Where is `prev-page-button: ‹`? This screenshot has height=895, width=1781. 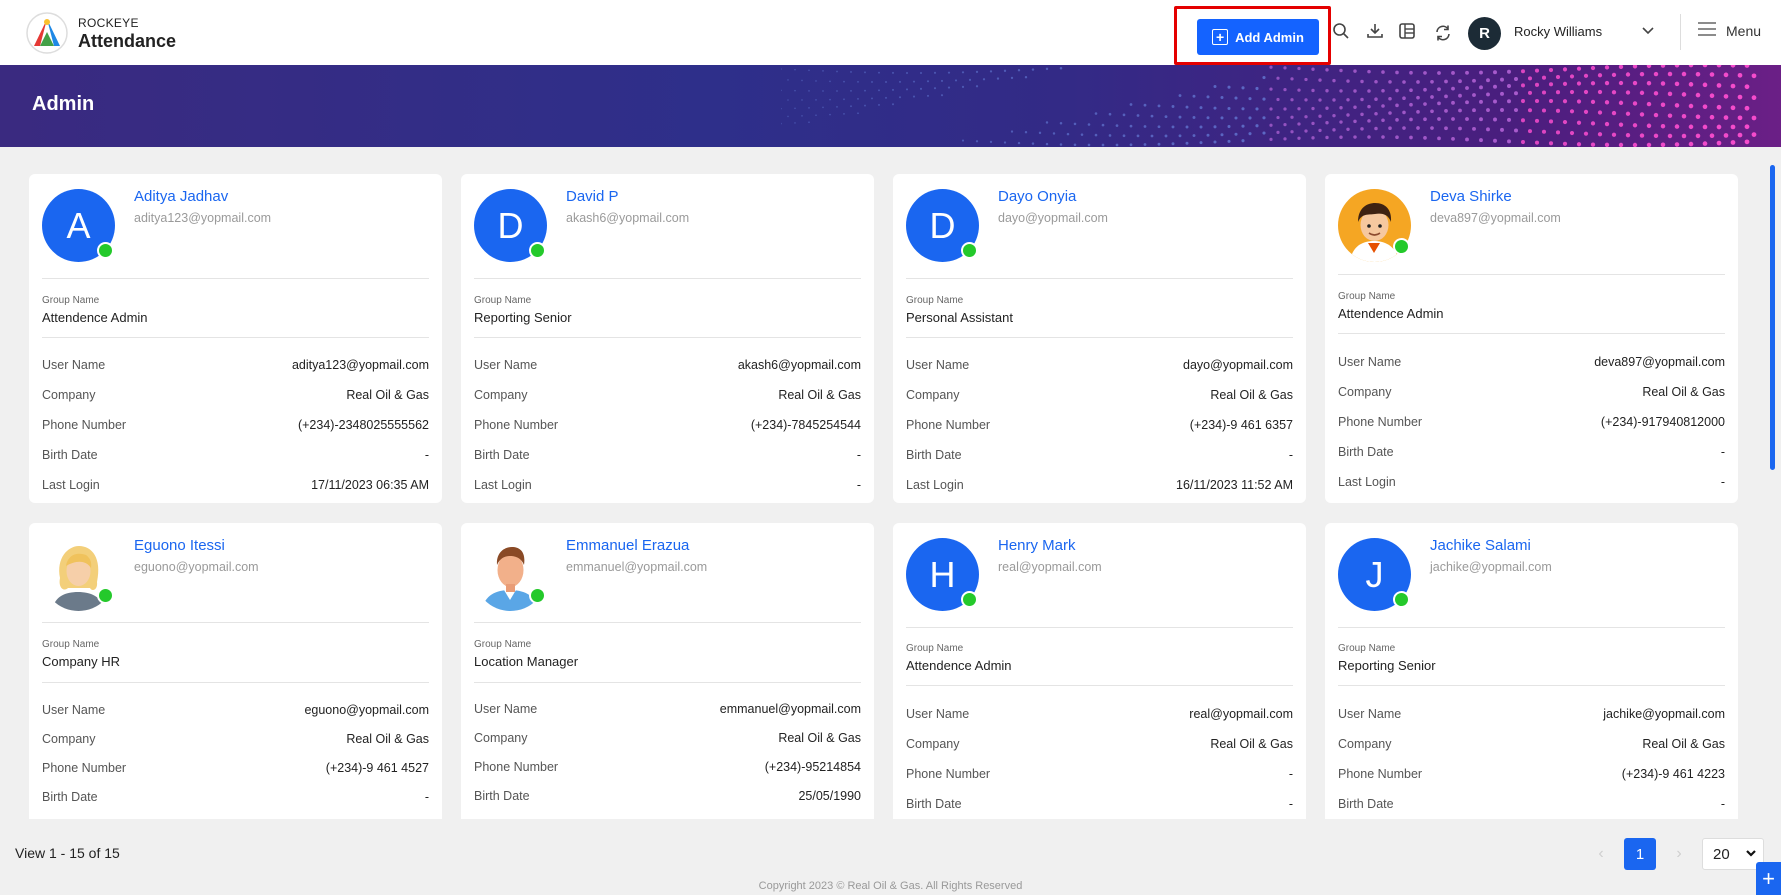
prev-page-button: ‹ is located at coordinates (1601, 854).